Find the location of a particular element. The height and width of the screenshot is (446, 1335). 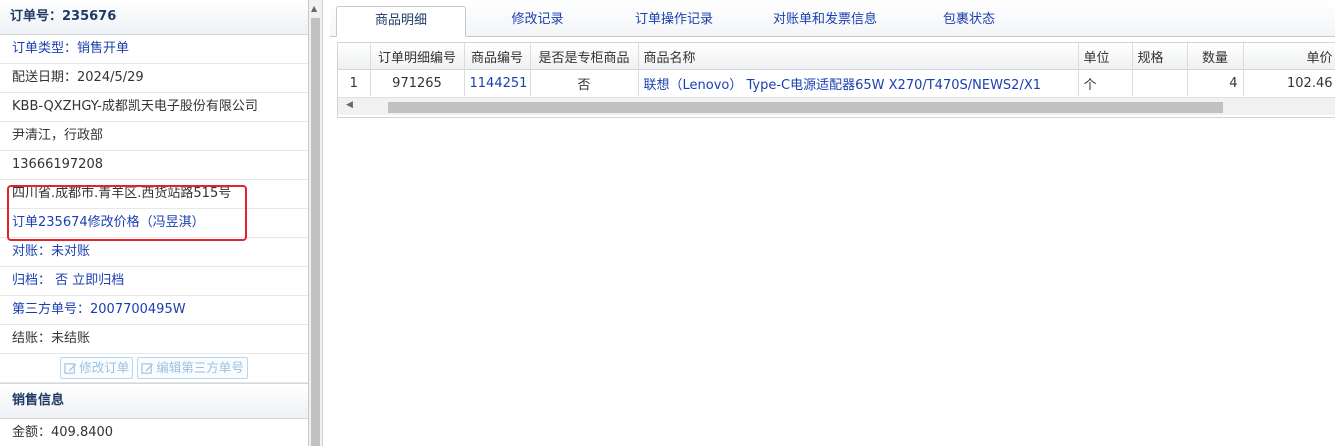

reconcile-status: 对账：未对账 is located at coordinates (154, 252).